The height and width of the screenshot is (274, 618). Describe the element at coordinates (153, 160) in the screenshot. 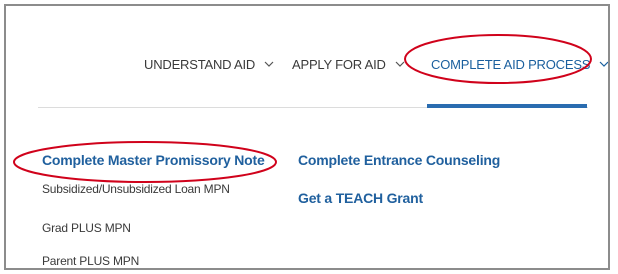

I see `complete-mpn-link: Complete Master Promissory Note` at that location.